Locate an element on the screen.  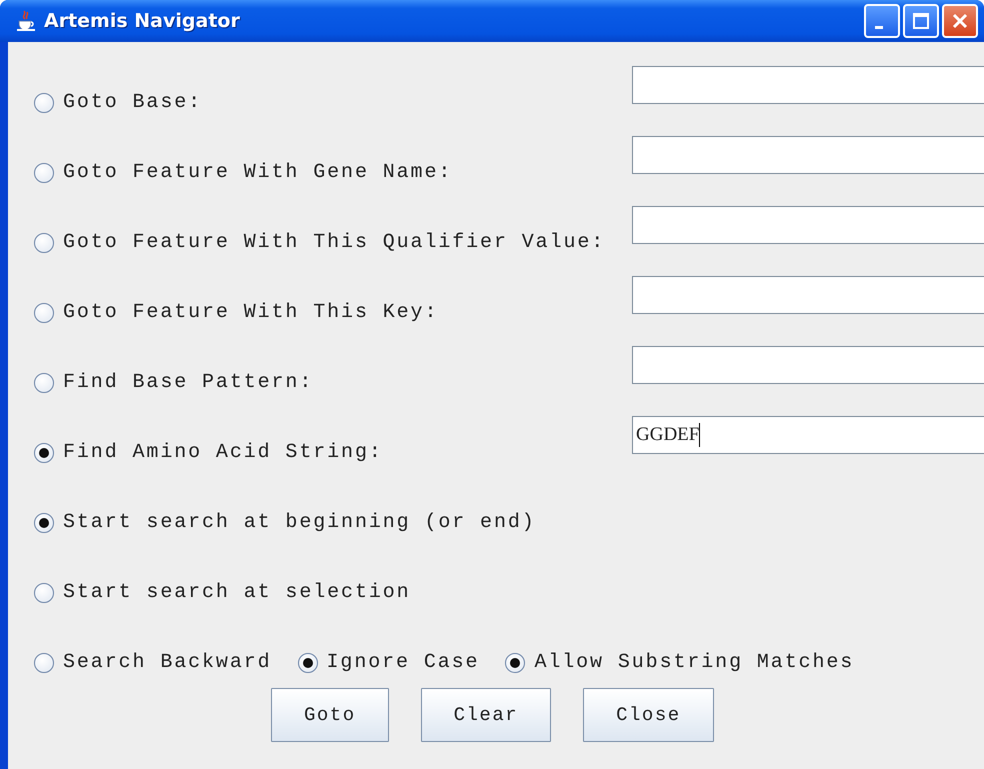
option-label: Start search at beginning (or end) is located at coordinates (299, 522).